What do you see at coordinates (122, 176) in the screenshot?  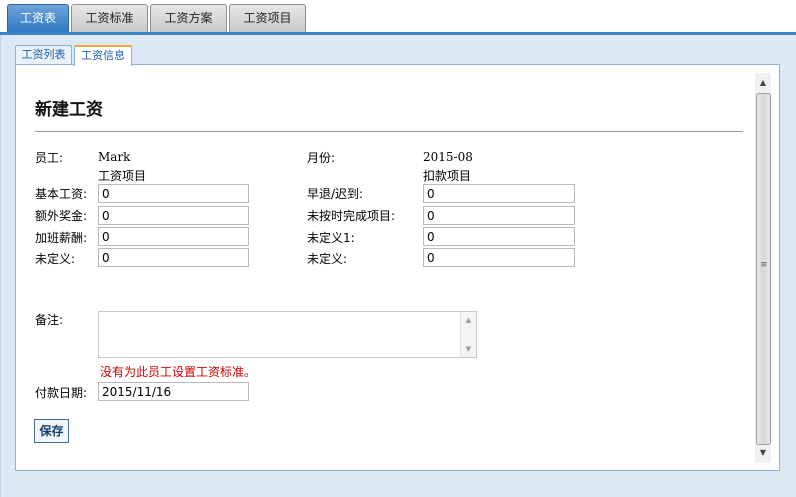 I see `salary-items-header: 工资项目` at bounding box center [122, 176].